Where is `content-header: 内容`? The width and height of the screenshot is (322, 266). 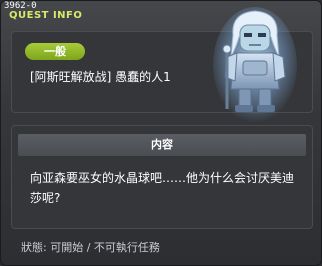 content-header: 内容 is located at coordinates (162, 145).